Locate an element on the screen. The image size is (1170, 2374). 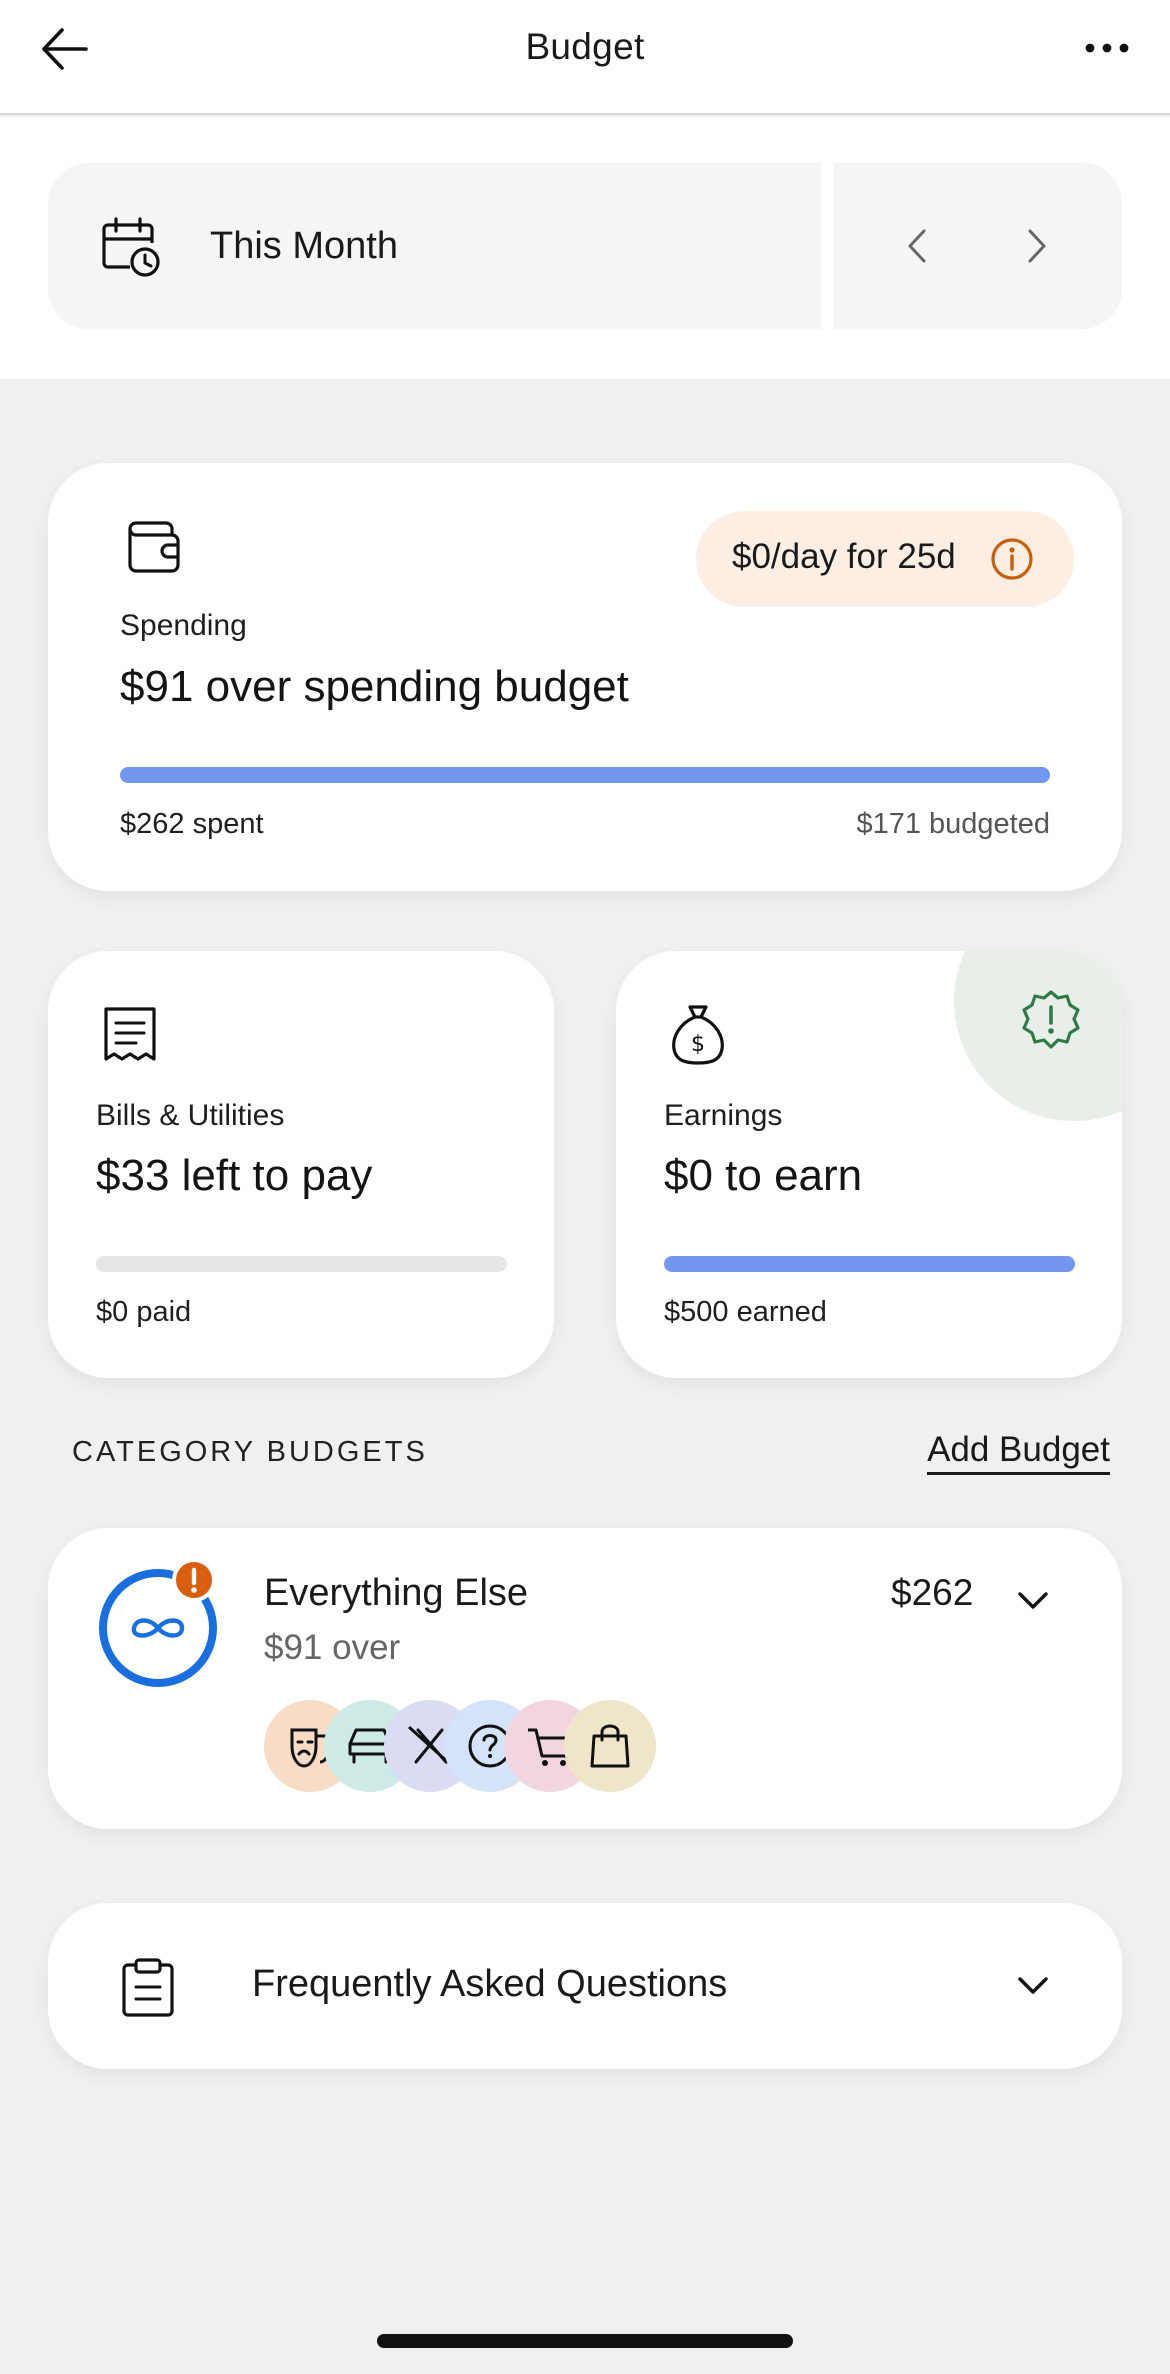
alert-badge-icon is located at coordinates (1051, 1020).